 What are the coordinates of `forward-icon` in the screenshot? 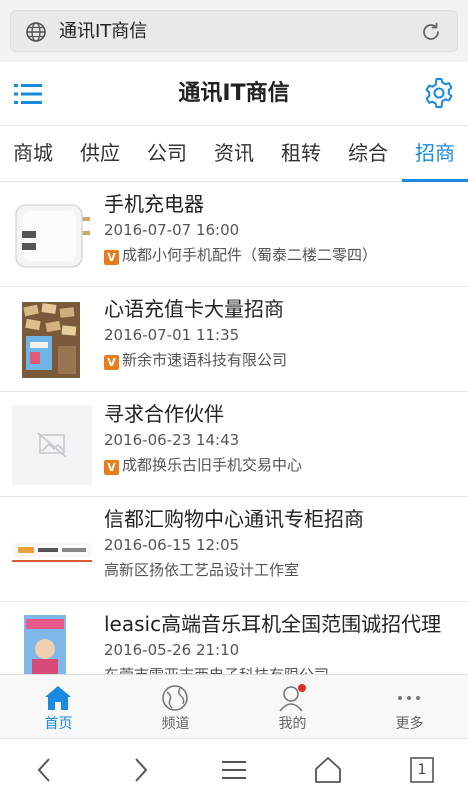 It's located at (140, 770).